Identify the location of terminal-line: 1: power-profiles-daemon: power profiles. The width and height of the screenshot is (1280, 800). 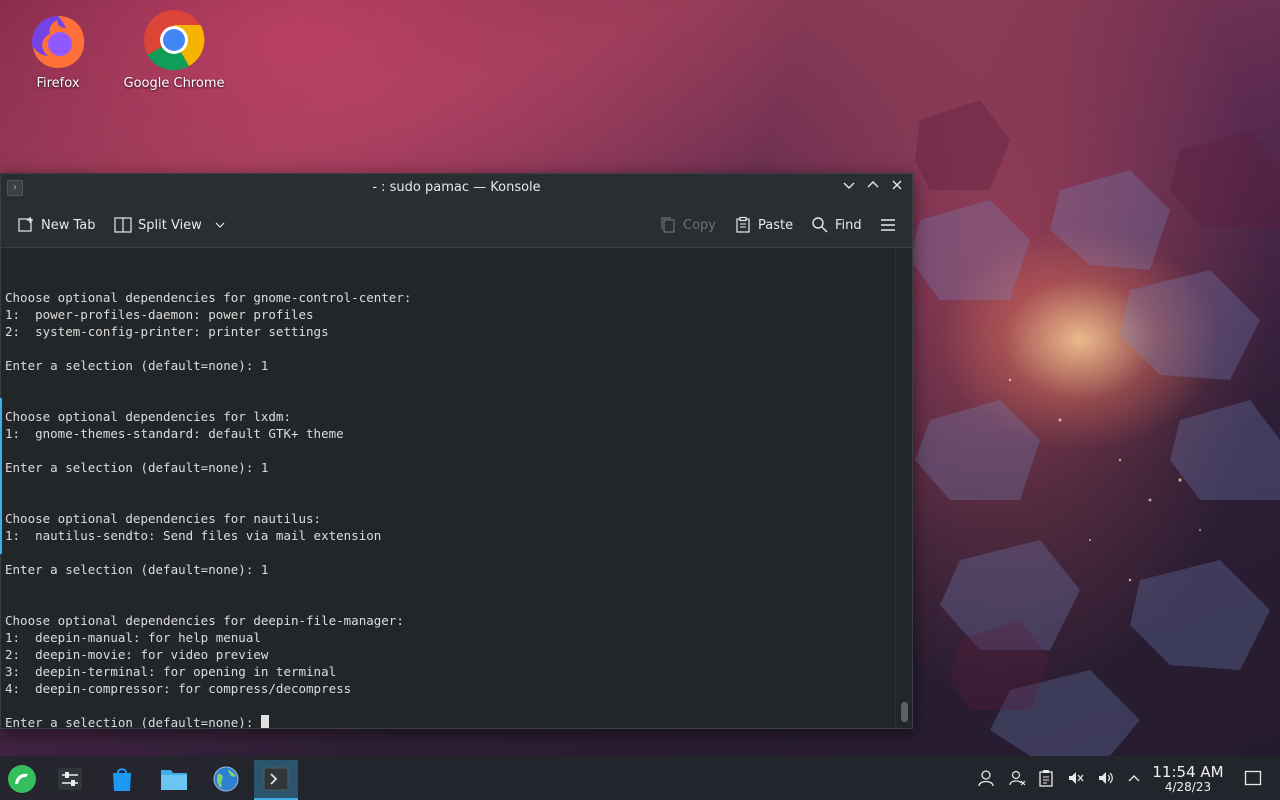
(159, 314).